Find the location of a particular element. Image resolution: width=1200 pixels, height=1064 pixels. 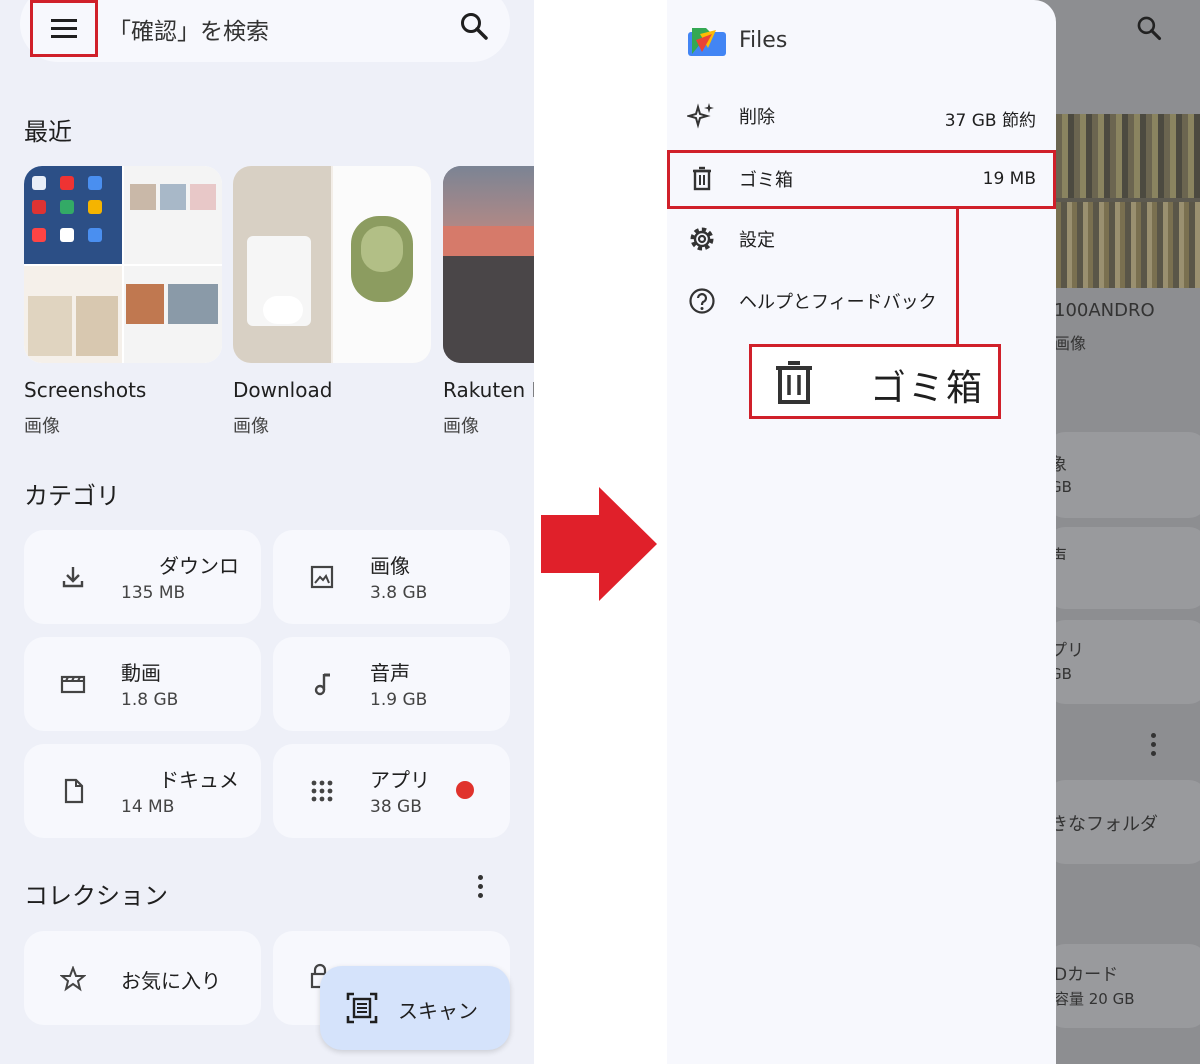

recent-thumbnail-rakuten is located at coordinates (488, 264).